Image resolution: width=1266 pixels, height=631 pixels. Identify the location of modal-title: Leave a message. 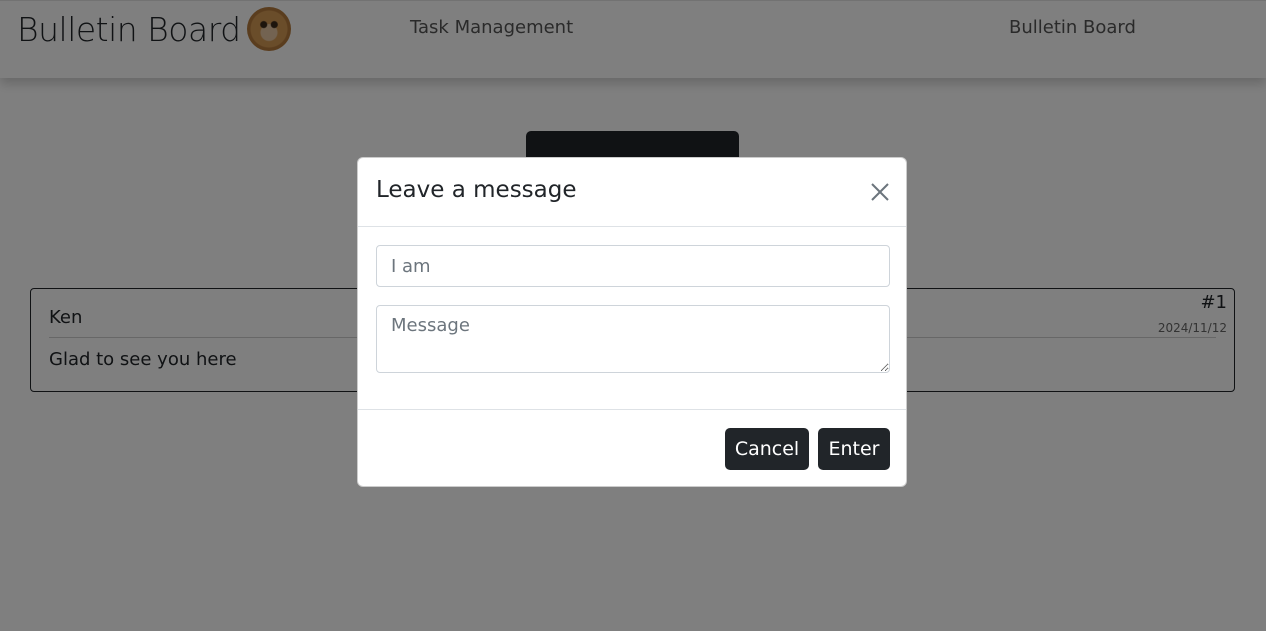
(476, 190).